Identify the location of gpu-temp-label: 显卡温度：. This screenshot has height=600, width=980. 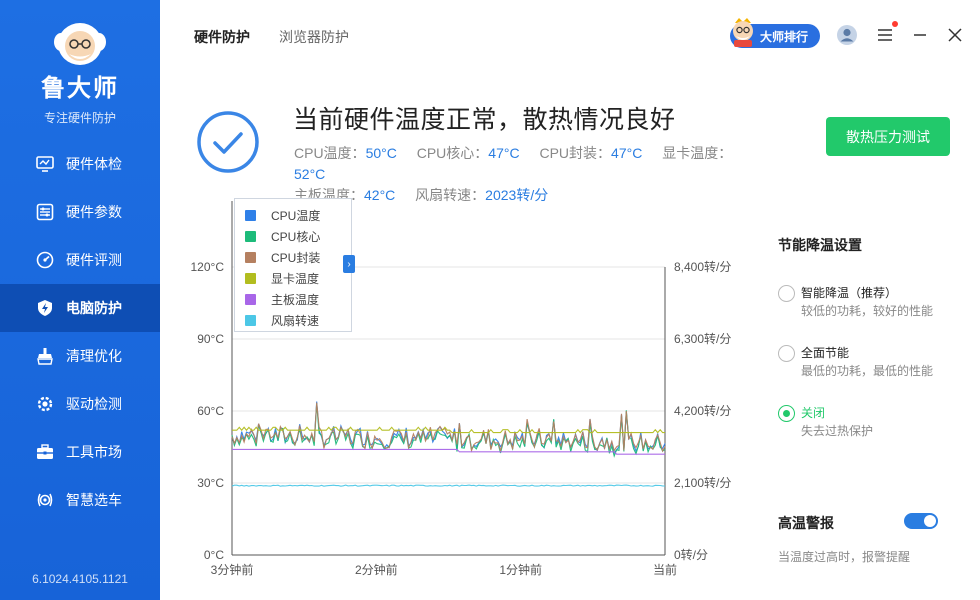
(697, 153).